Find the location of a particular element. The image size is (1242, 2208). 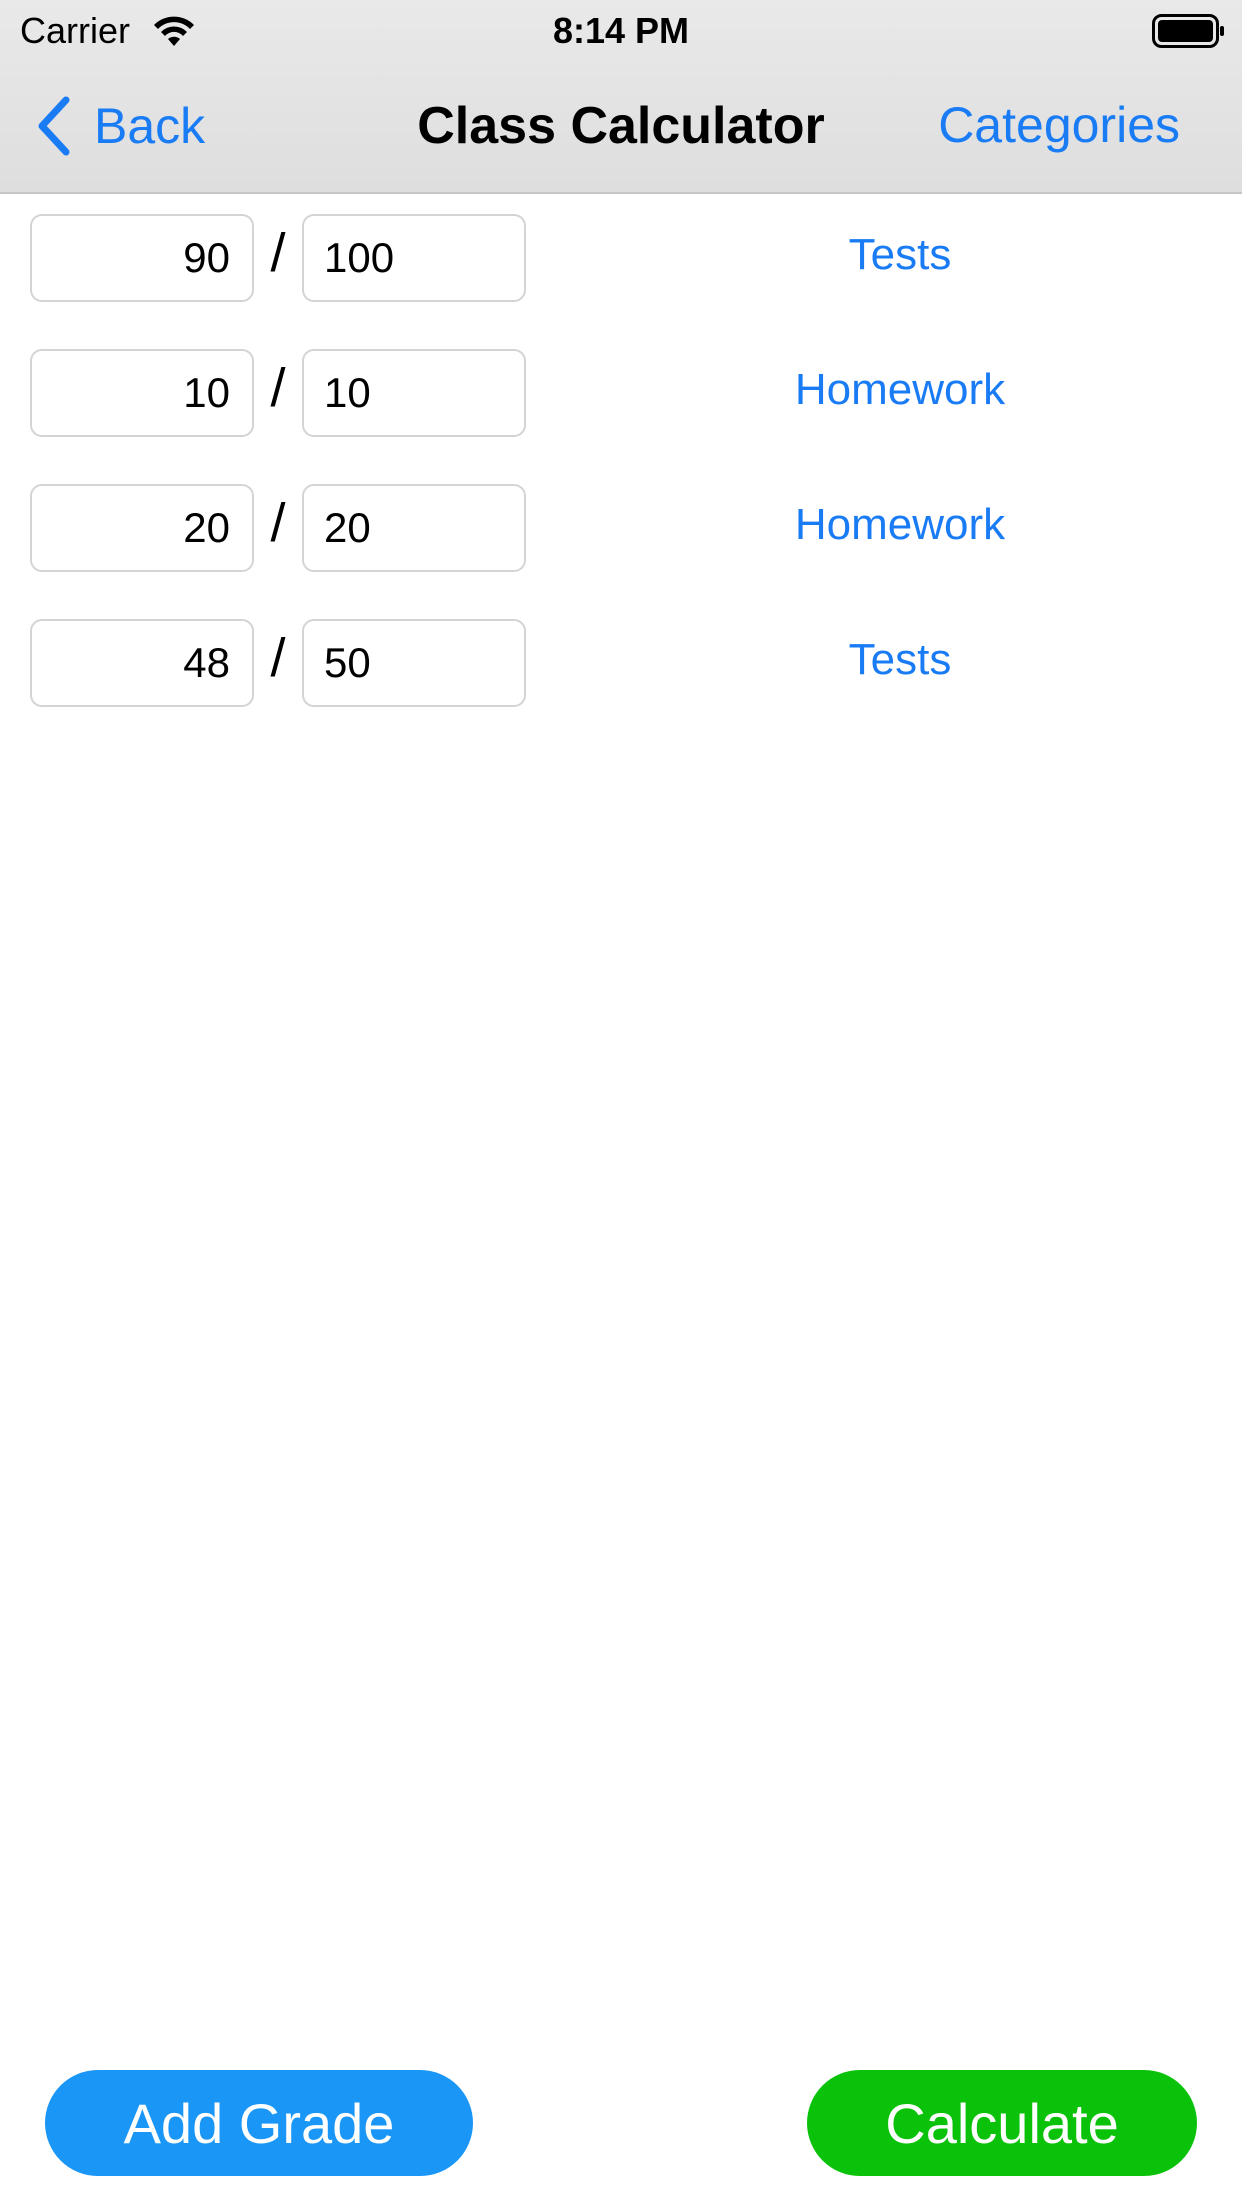

battery-icon is located at coordinates (1188, 31).